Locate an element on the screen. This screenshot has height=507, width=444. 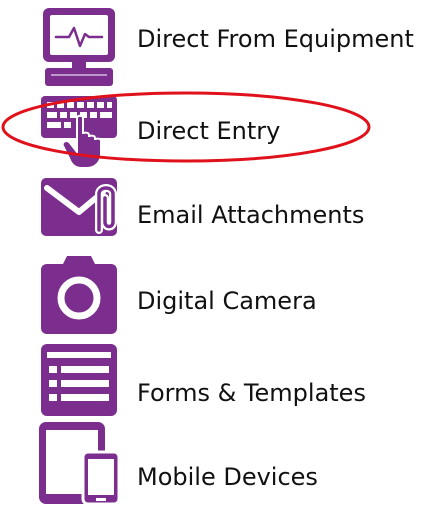
envelope-paperclip-icon is located at coordinates (79, 218).